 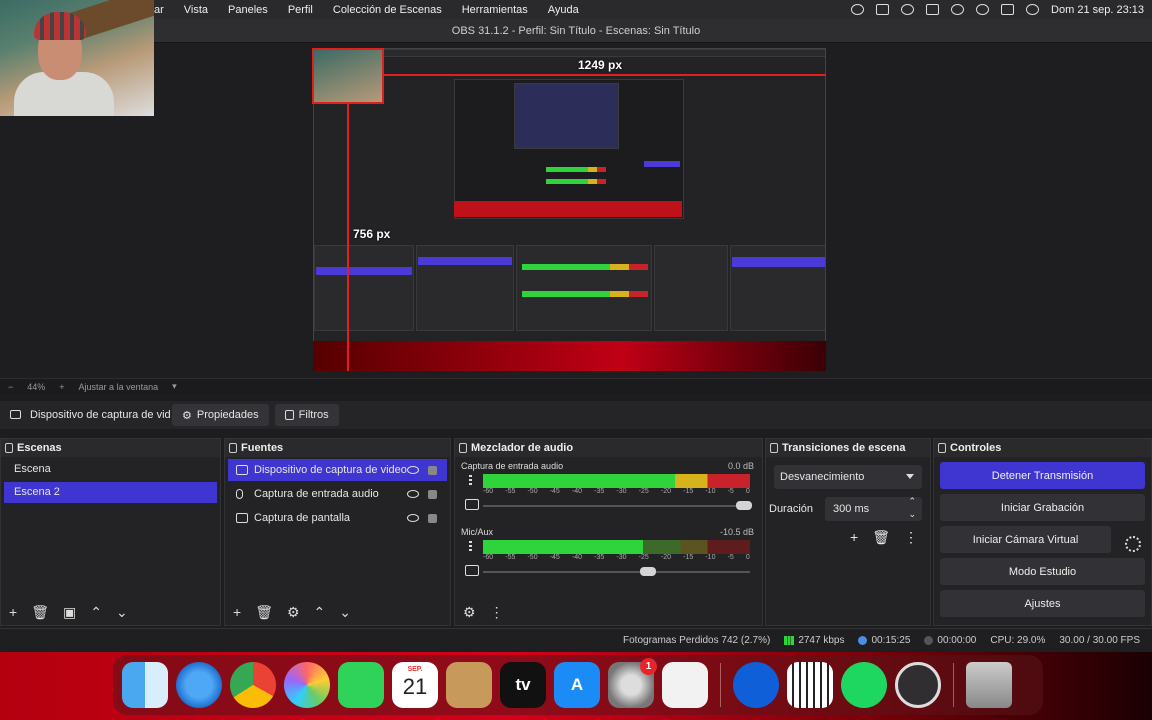 I want to click on apple-tv-icon: tv, so click(x=523, y=685).